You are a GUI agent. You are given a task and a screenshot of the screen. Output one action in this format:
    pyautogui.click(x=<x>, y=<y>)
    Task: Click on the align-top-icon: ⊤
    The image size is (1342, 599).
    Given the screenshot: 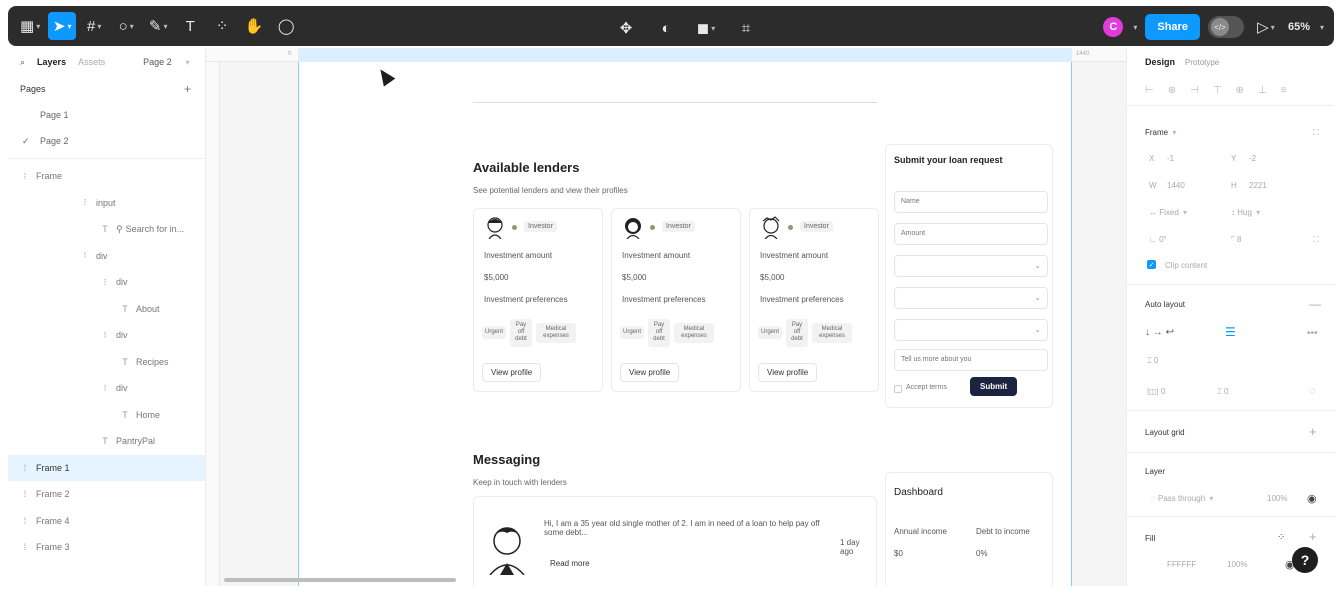 What is the action you would take?
    pyautogui.click(x=1217, y=90)
    